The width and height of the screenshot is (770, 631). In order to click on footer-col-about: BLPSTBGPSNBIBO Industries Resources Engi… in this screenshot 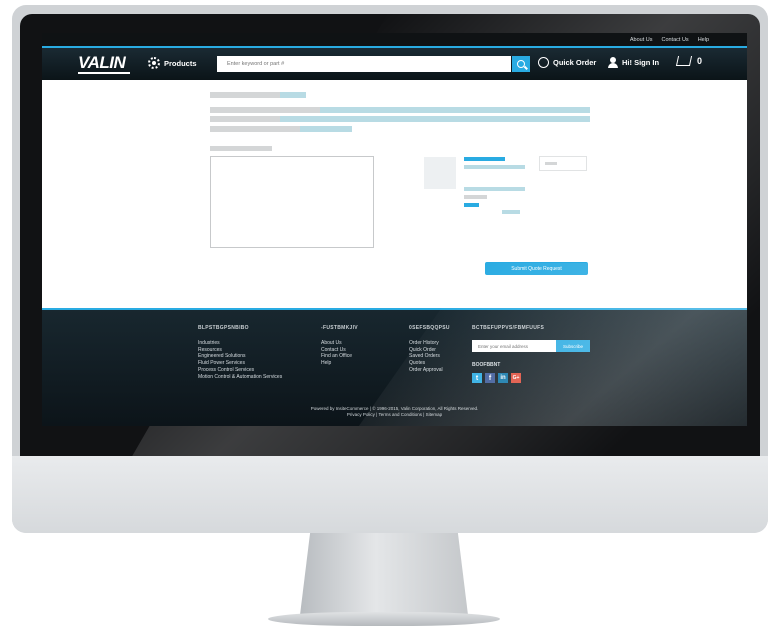, I will do `click(240, 353)`.